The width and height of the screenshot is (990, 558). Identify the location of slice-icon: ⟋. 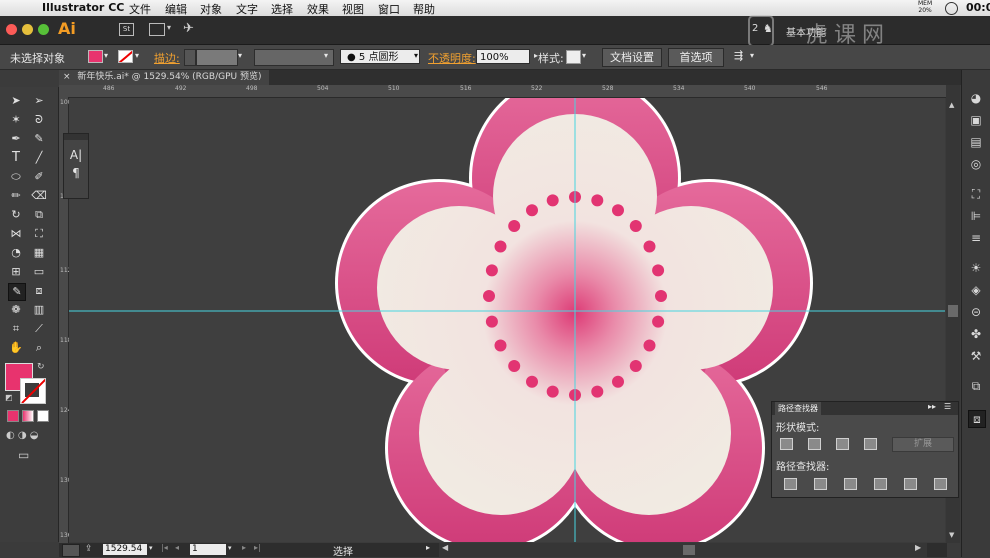
(39, 329).